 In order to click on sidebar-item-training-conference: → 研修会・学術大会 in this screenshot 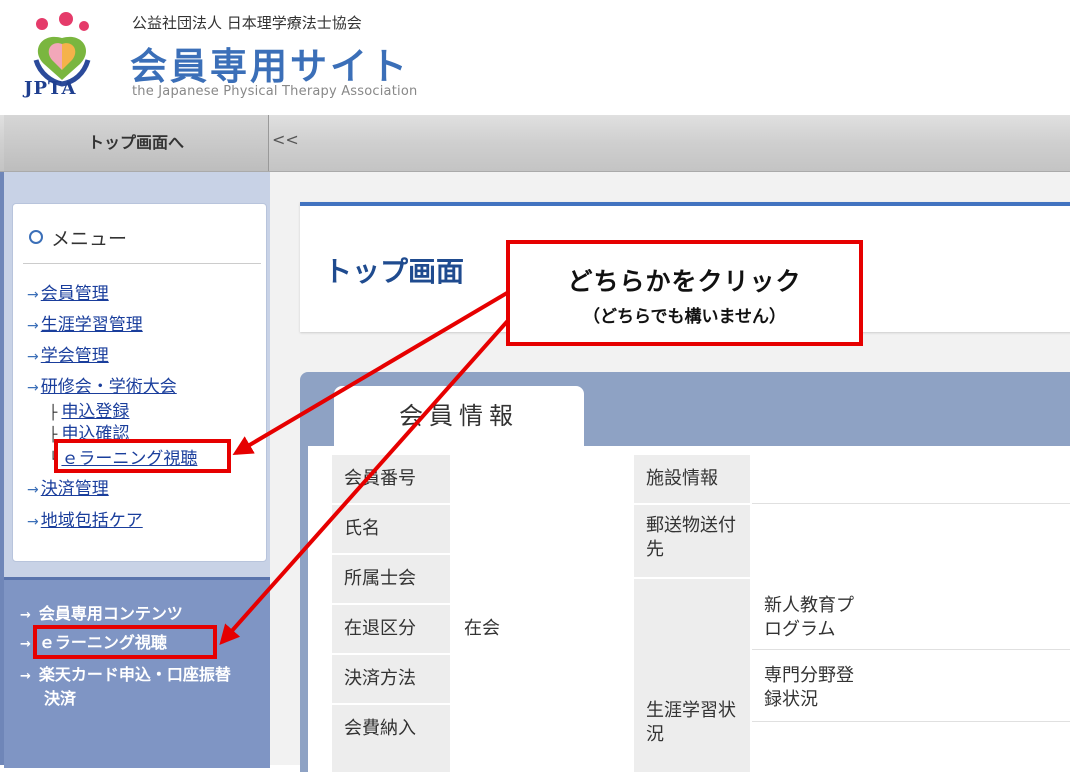, I will do `click(102, 384)`.